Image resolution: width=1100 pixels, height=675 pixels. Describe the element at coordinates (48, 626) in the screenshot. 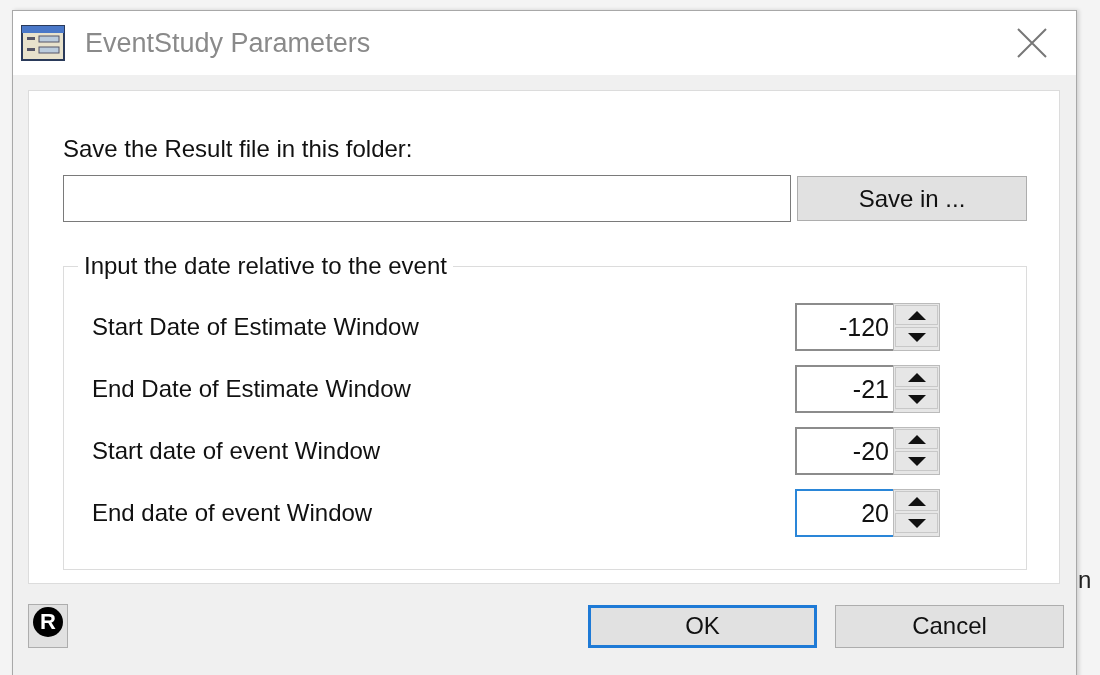

I see `r-logo-button: R` at that location.